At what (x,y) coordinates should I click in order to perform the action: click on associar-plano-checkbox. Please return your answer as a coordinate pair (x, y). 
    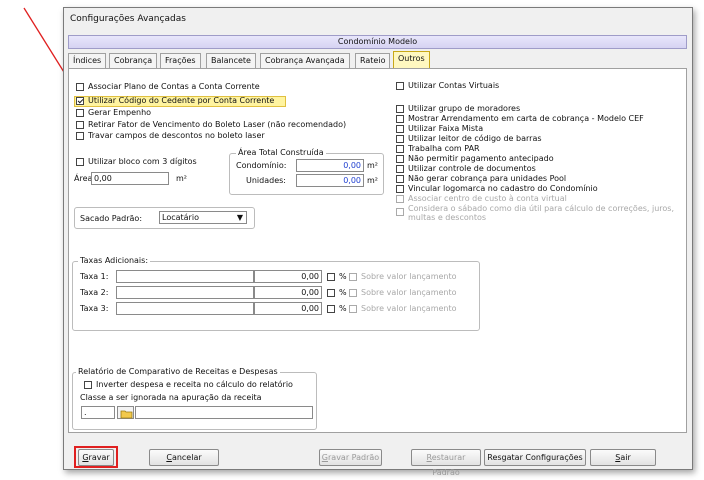
    Looking at the image, I should click on (80, 87).